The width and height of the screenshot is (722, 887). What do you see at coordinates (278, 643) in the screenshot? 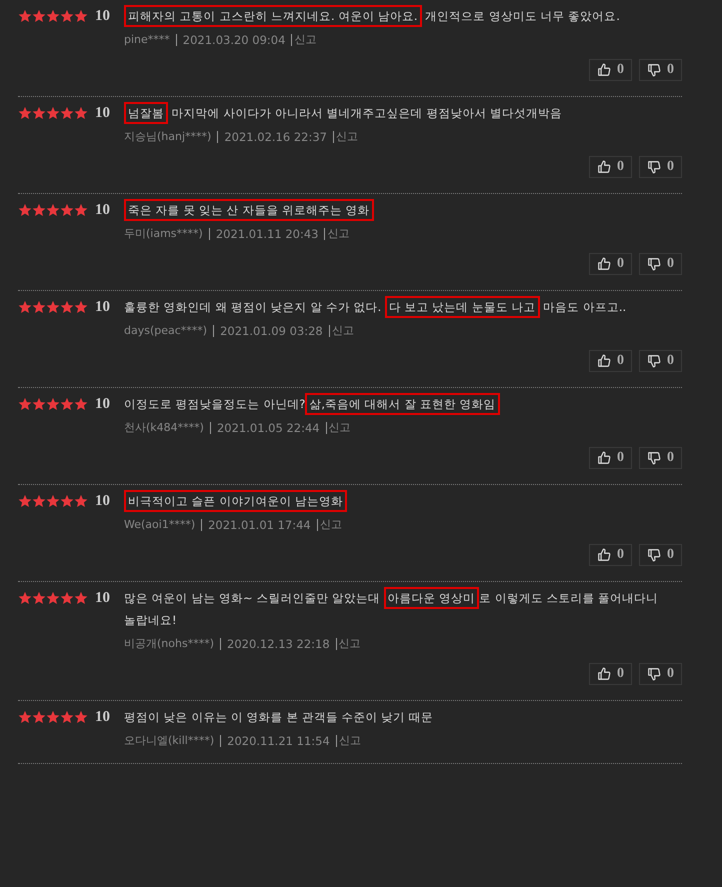
I see `review-date: 2020.12.13 22:18` at bounding box center [278, 643].